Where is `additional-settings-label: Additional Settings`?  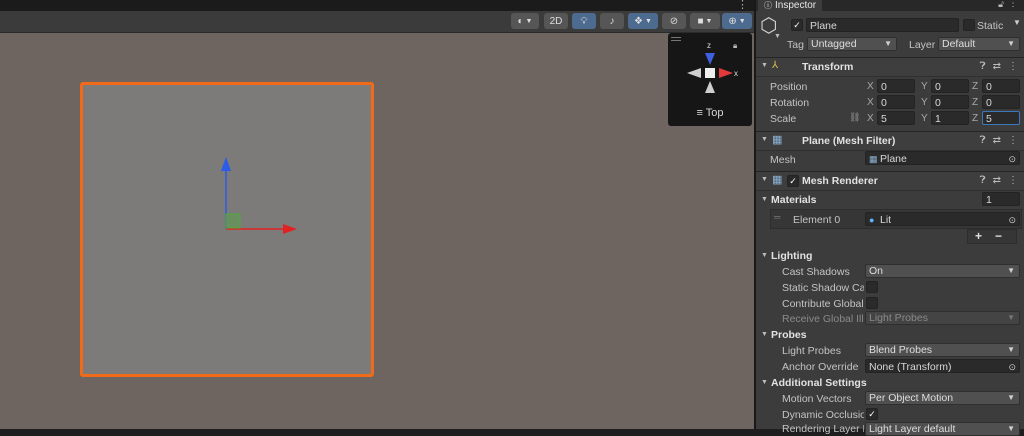 additional-settings-label: Additional Settings is located at coordinates (819, 383).